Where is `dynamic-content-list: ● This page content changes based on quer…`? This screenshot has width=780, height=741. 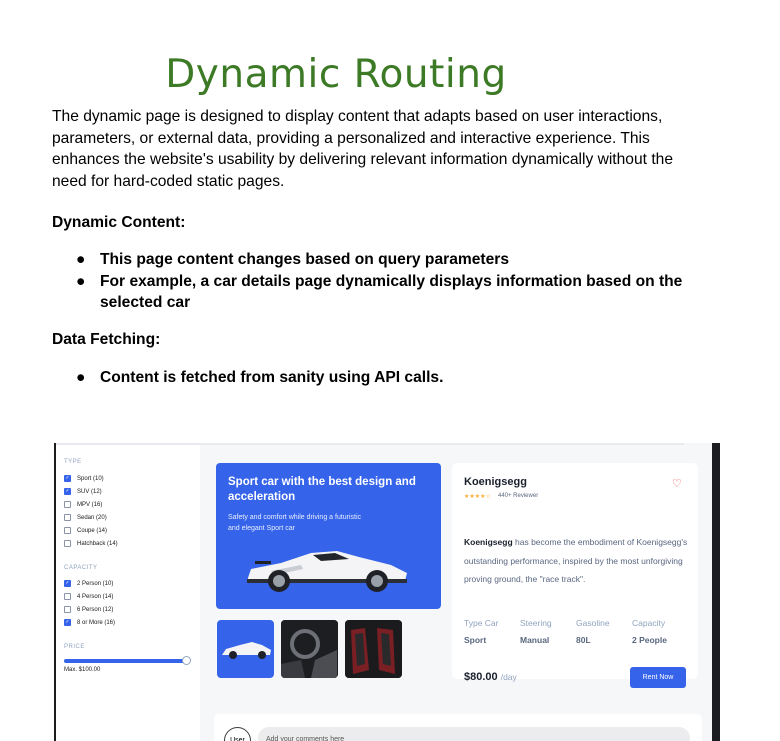 dynamic-content-list: ● This page content changes based on quer… is located at coordinates (396, 281).